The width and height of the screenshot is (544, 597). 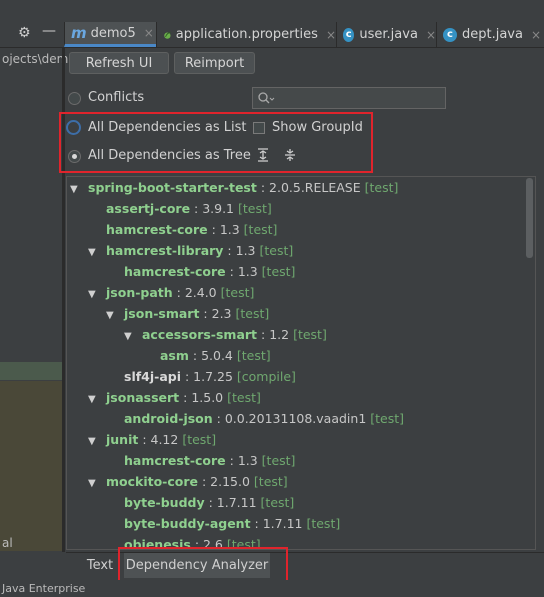 What do you see at coordinates (174, 355) in the screenshot?
I see `dependency-name: asm` at bounding box center [174, 355].